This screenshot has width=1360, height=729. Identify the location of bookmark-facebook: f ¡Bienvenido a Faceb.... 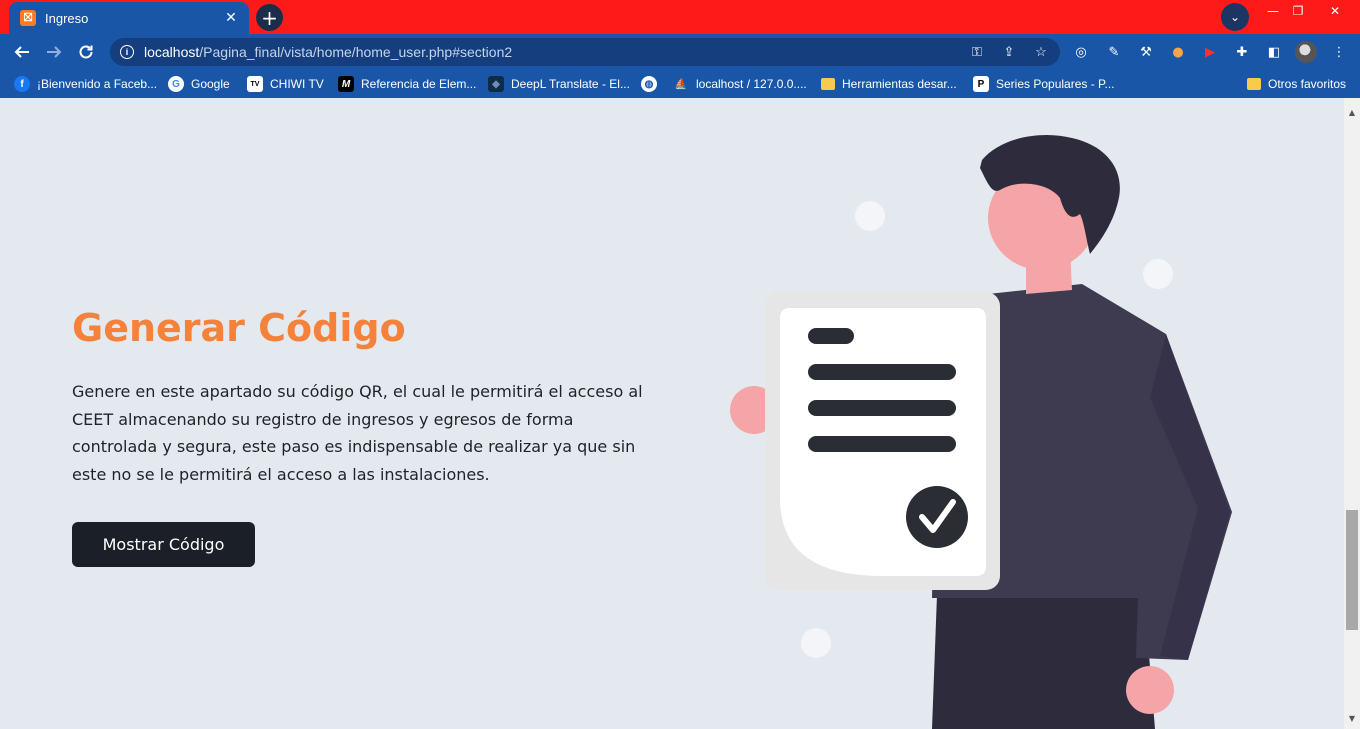
(85, 84).